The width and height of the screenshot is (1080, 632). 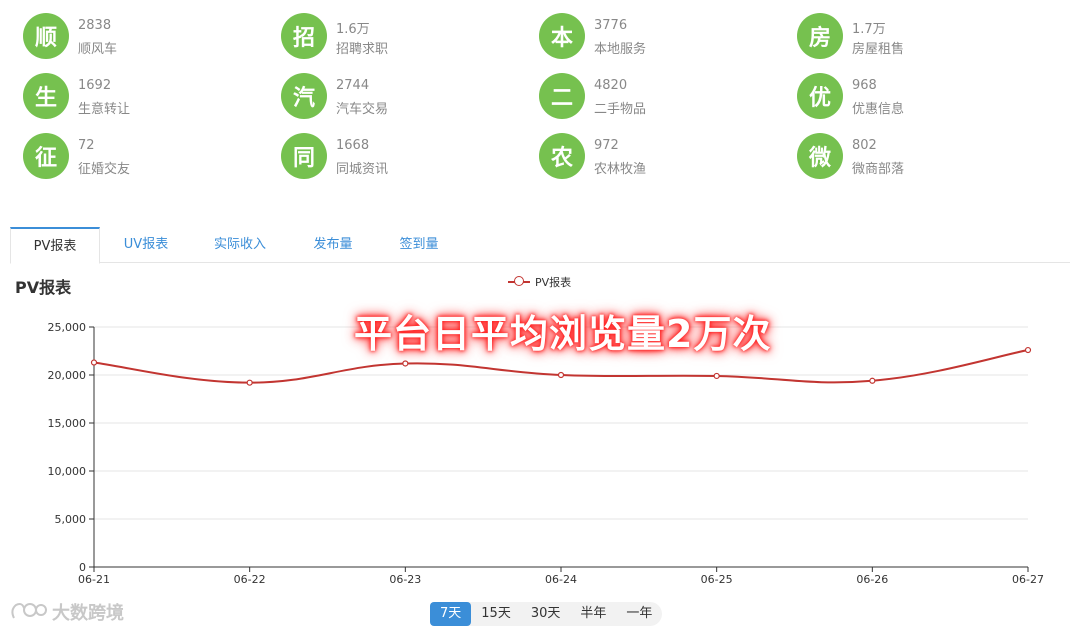 What do you see at coordinates (496, 614) in the screenshot?
I see `range-15d-button: 15天` at bounding box center [496, 614].